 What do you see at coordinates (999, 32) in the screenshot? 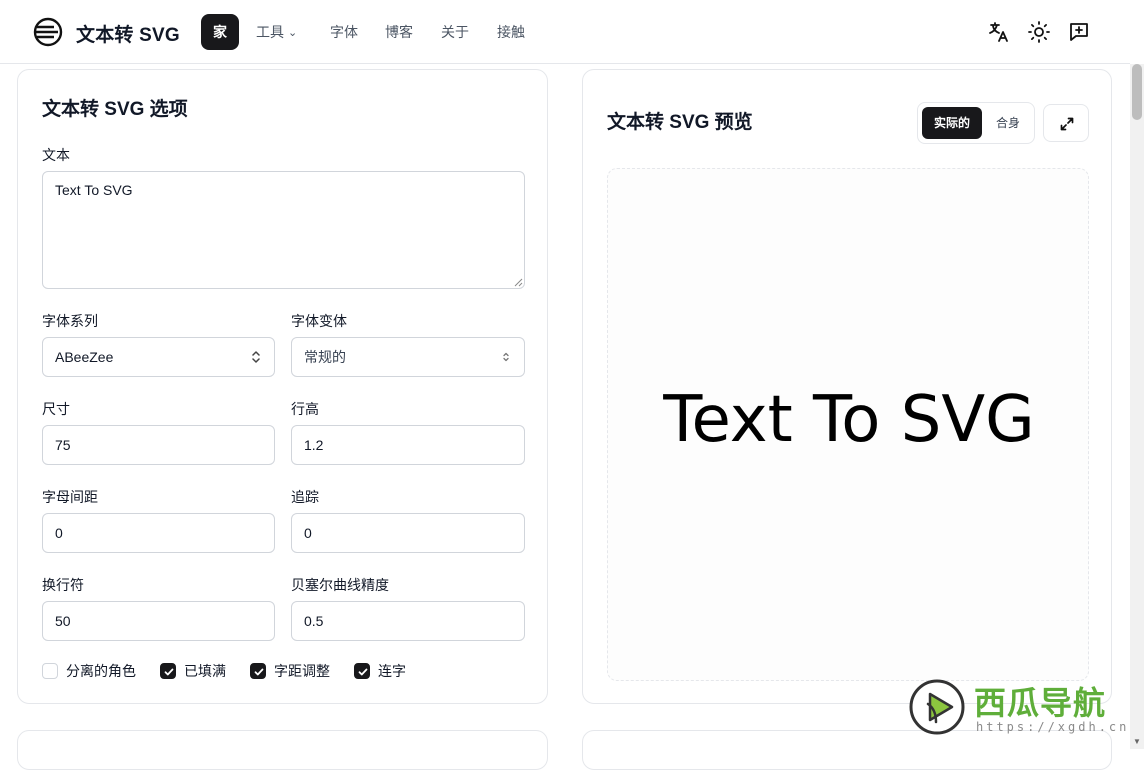
I see `translate-icon` at bounding box center [999, 32].